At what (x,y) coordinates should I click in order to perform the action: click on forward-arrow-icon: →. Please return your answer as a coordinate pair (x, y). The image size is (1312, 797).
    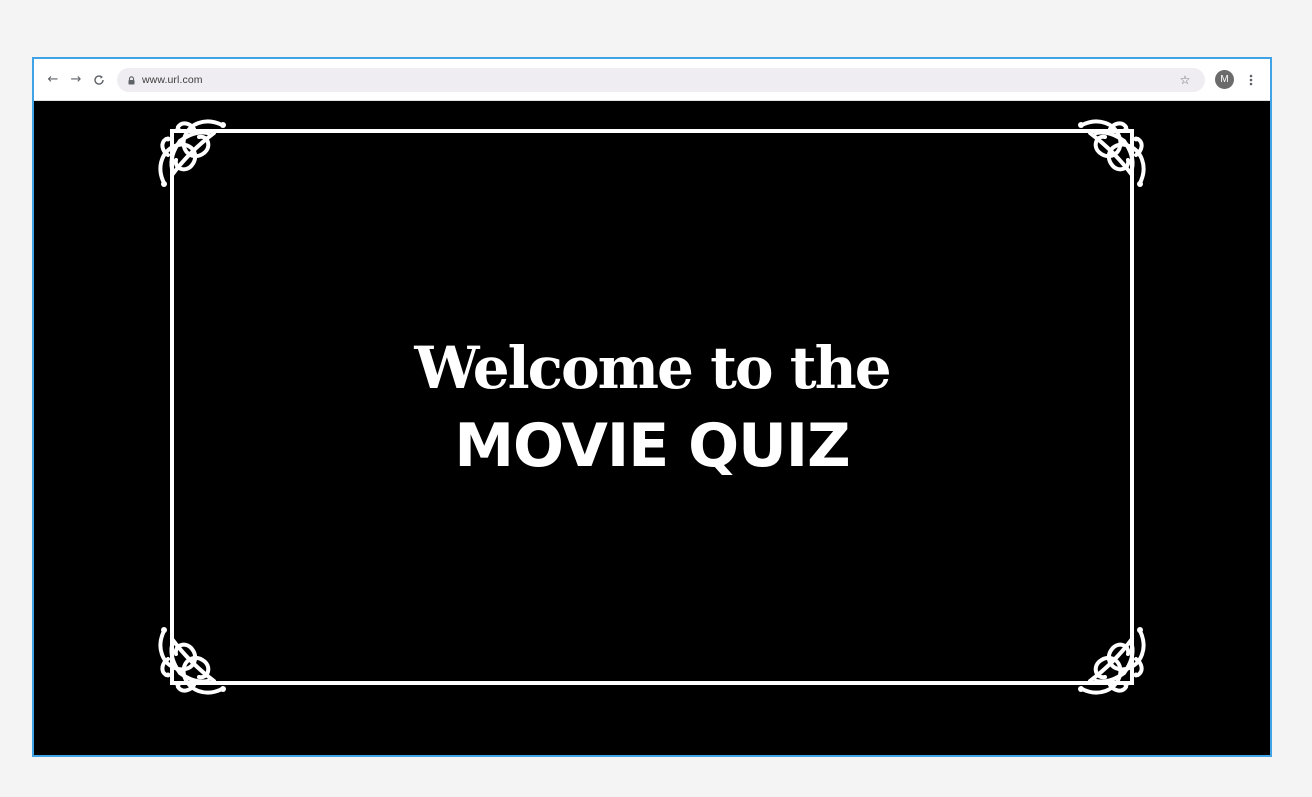
    Looking at the image, I should click on (76, 80).